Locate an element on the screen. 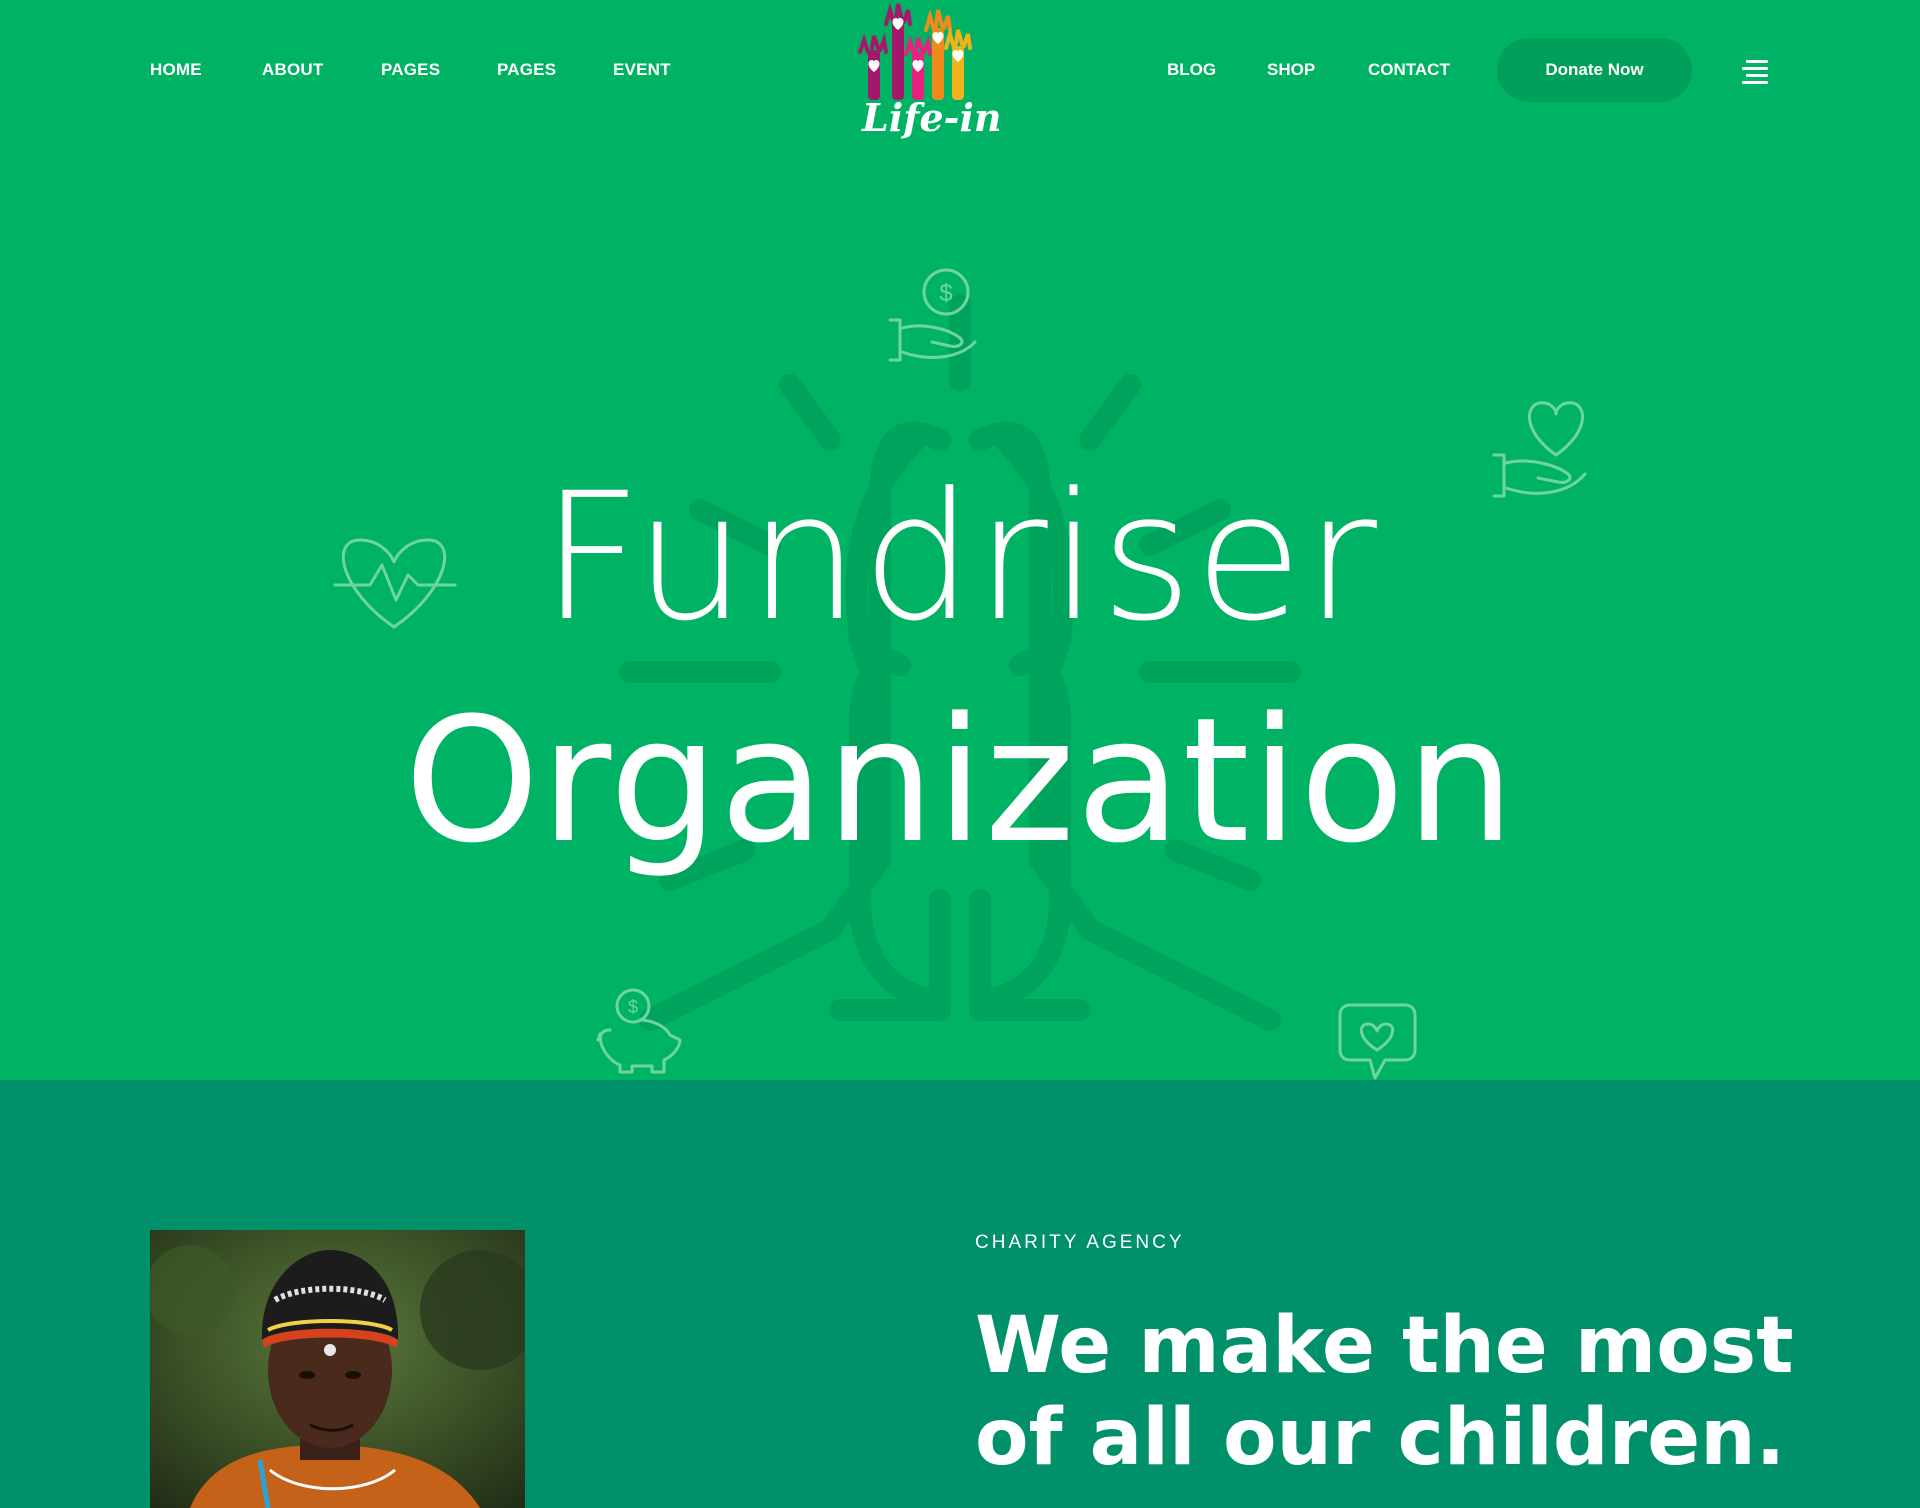 The width and height of the screenshot is (1920, 1508). section-eyebrow: CHARITY AGENCY is located at coordinates (1080, 1242).